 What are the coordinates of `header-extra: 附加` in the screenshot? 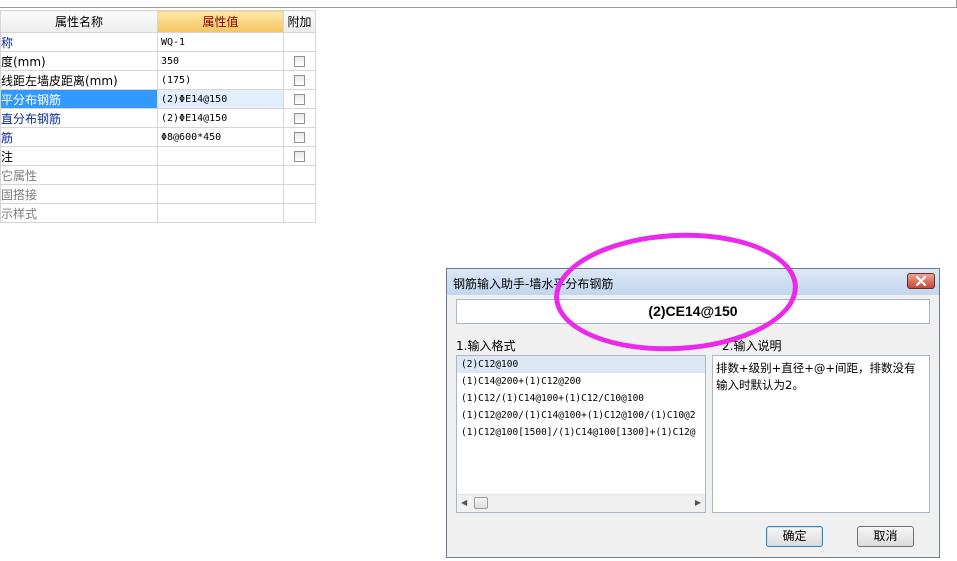 It's located at (299, 21).